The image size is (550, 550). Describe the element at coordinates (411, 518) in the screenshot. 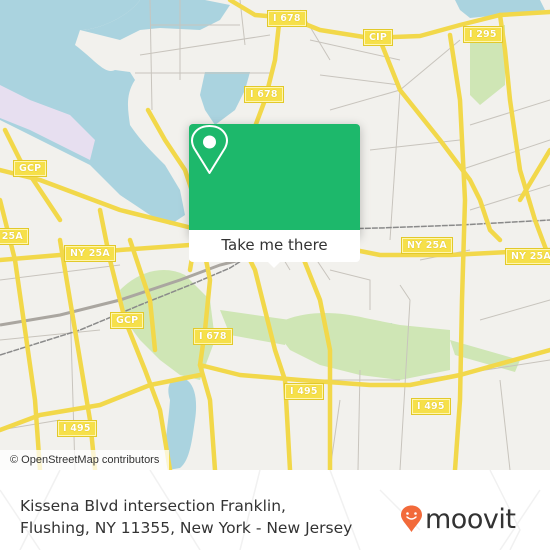

I see `moovit-pin-icon` at that location.